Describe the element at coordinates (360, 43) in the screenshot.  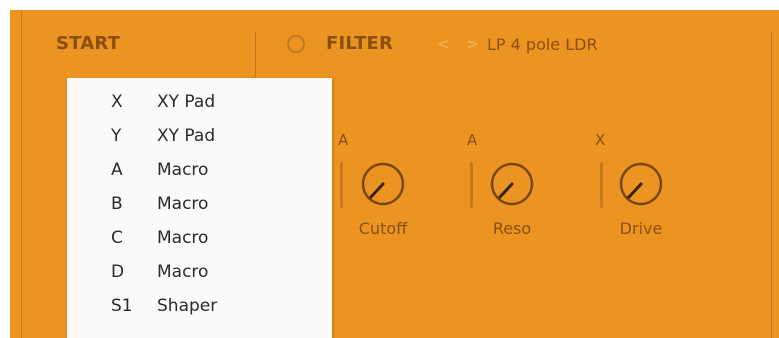
I see `filter-section-title: FILTER` at that location.